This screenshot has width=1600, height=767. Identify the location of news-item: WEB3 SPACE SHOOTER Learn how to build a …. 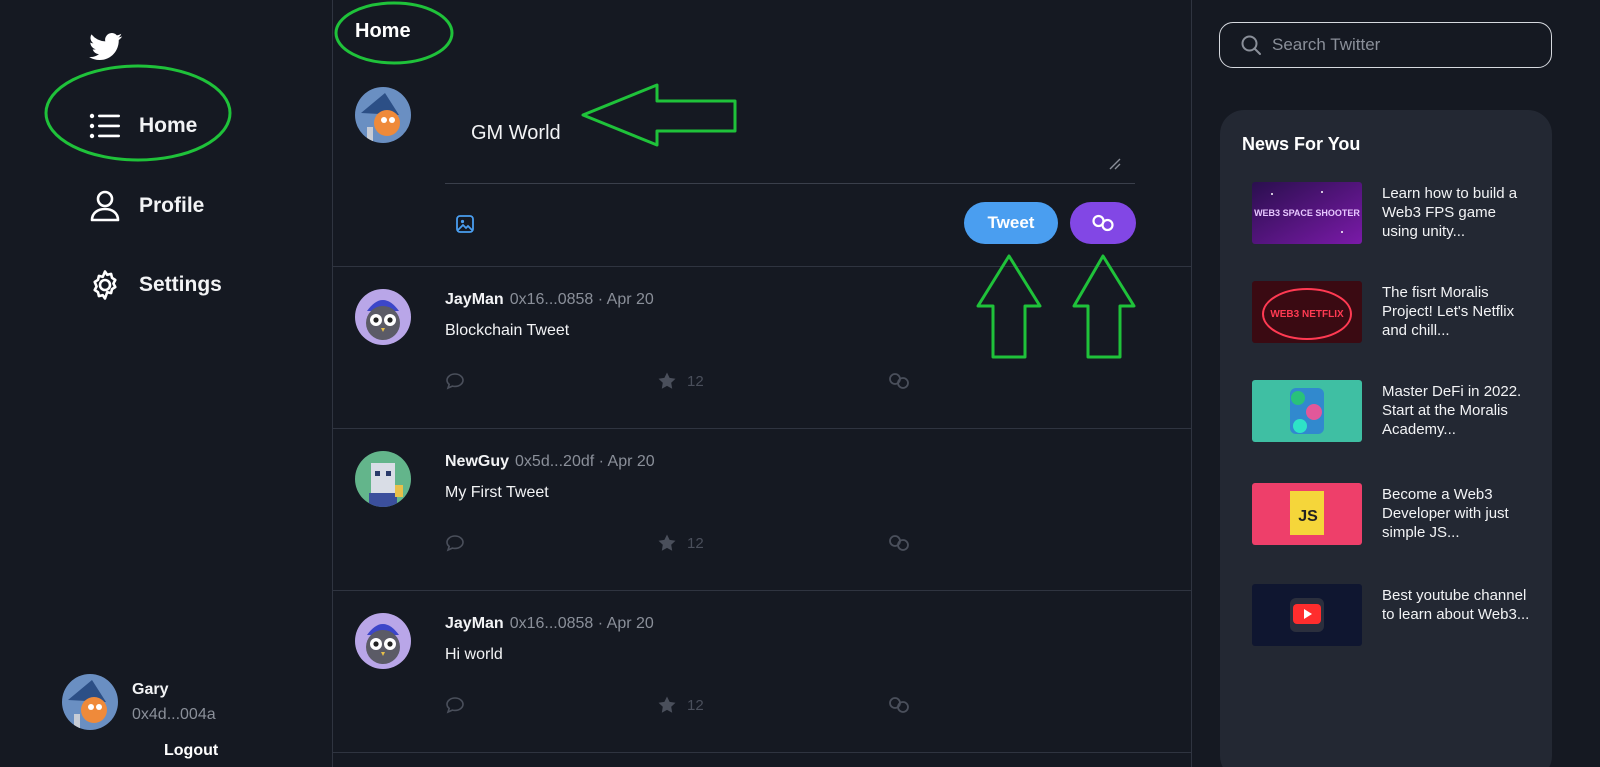
(1397, 214).